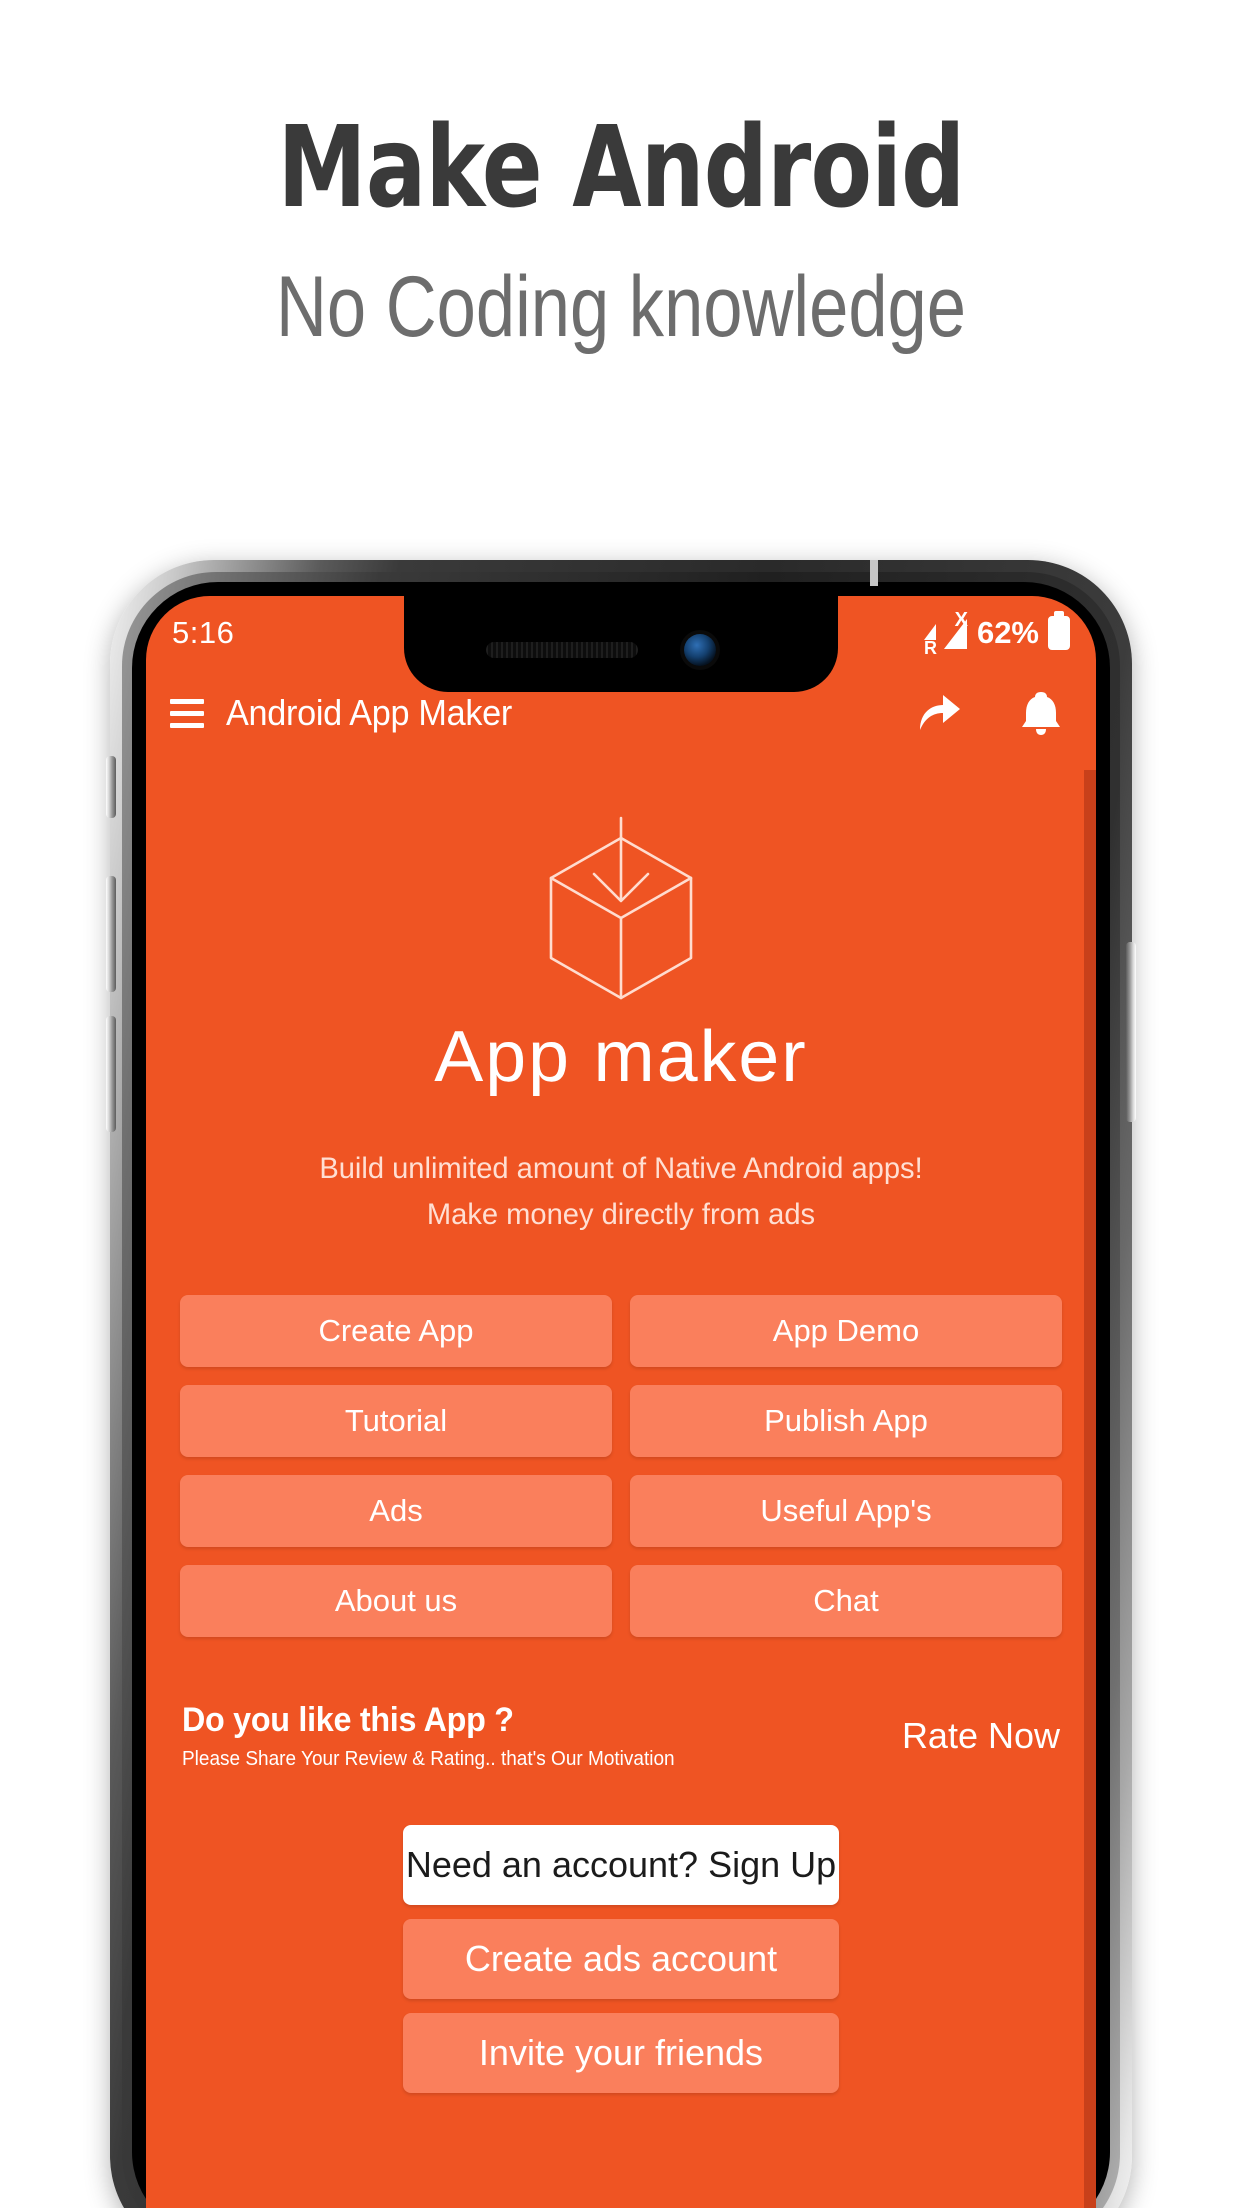 This screenshot has height=2208, width=1242. I want to click on hamburger-menu-icon, so click(187, 713).